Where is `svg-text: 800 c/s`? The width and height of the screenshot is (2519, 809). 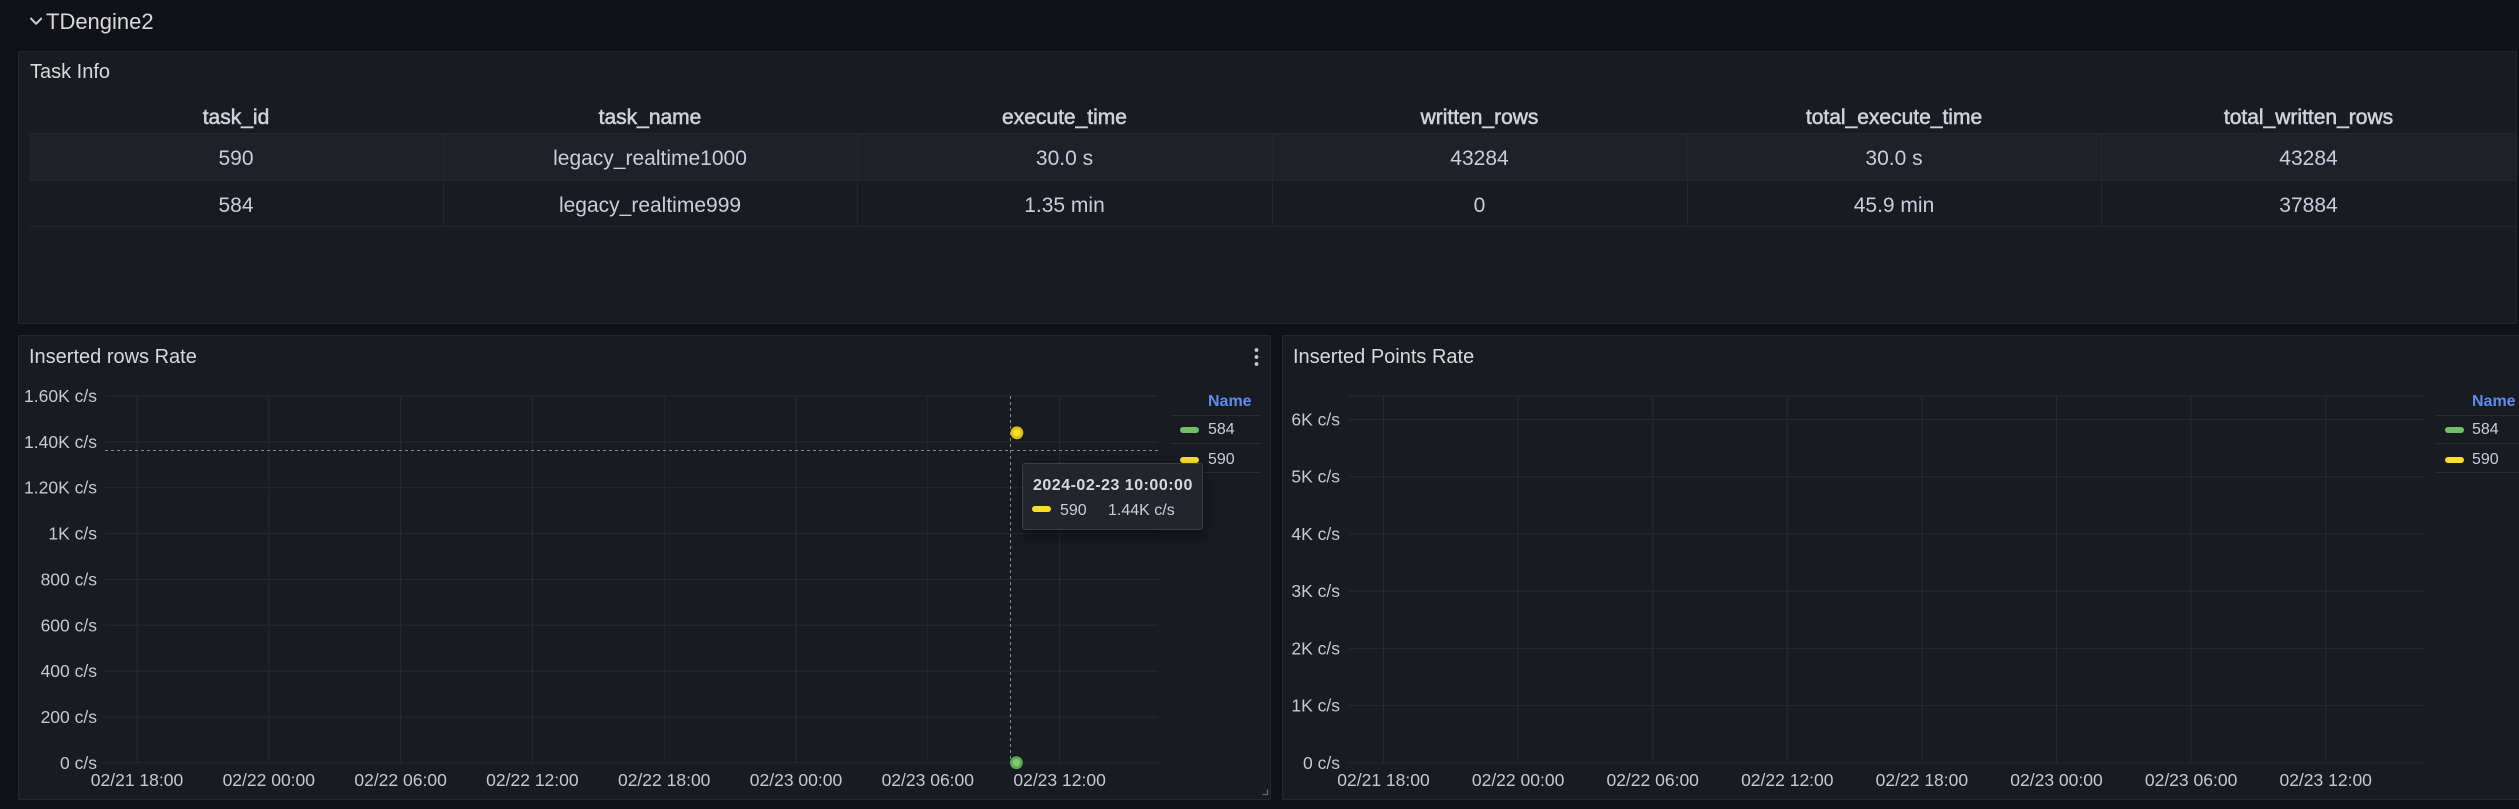
svg-text: 800 c/s is located at coordinates (69, 579).